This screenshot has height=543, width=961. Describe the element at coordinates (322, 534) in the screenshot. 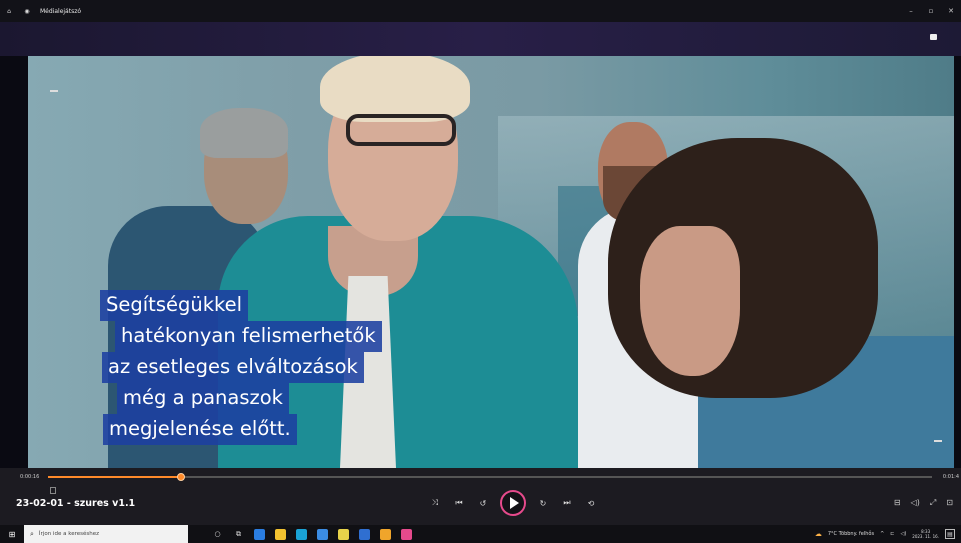

I see `outlook-icon` at that location.